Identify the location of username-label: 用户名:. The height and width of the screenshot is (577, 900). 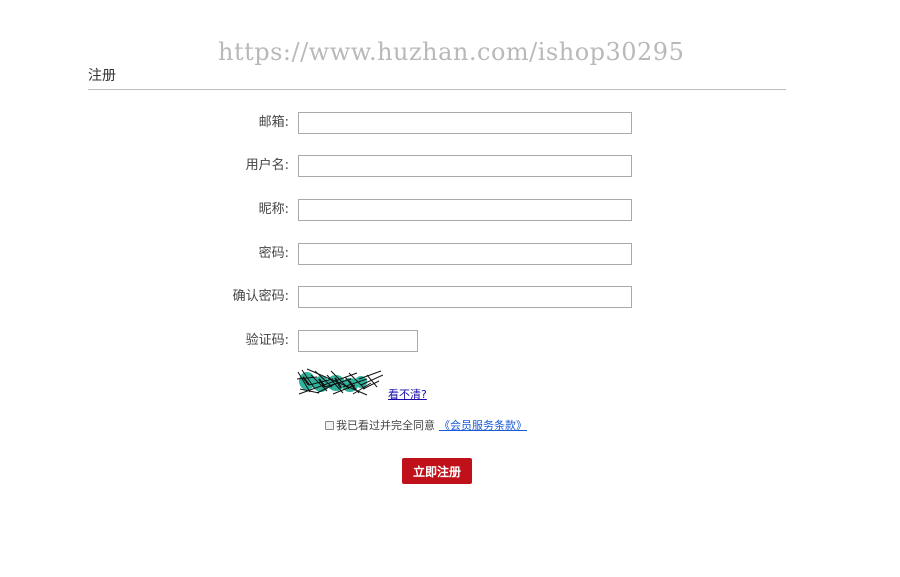
(267, 165).